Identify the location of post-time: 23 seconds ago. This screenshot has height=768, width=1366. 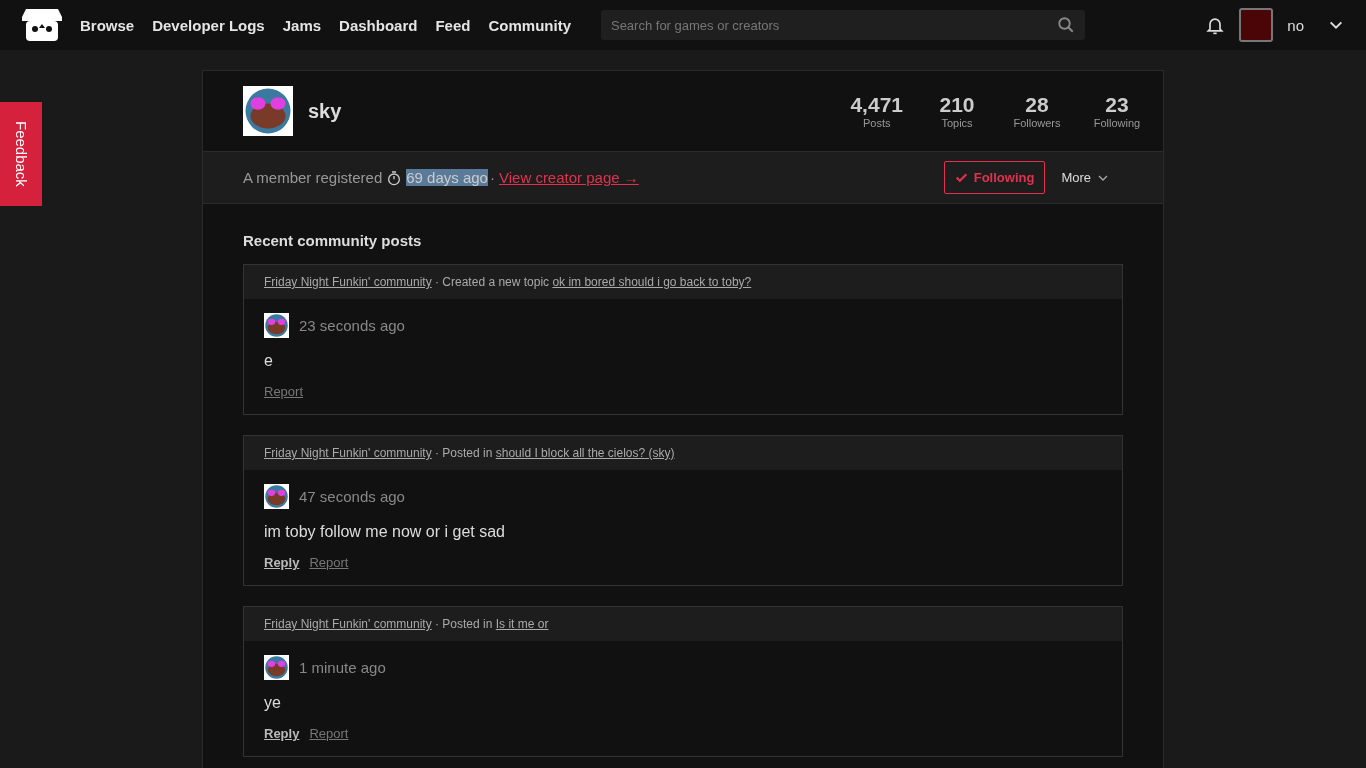
(352, 325).